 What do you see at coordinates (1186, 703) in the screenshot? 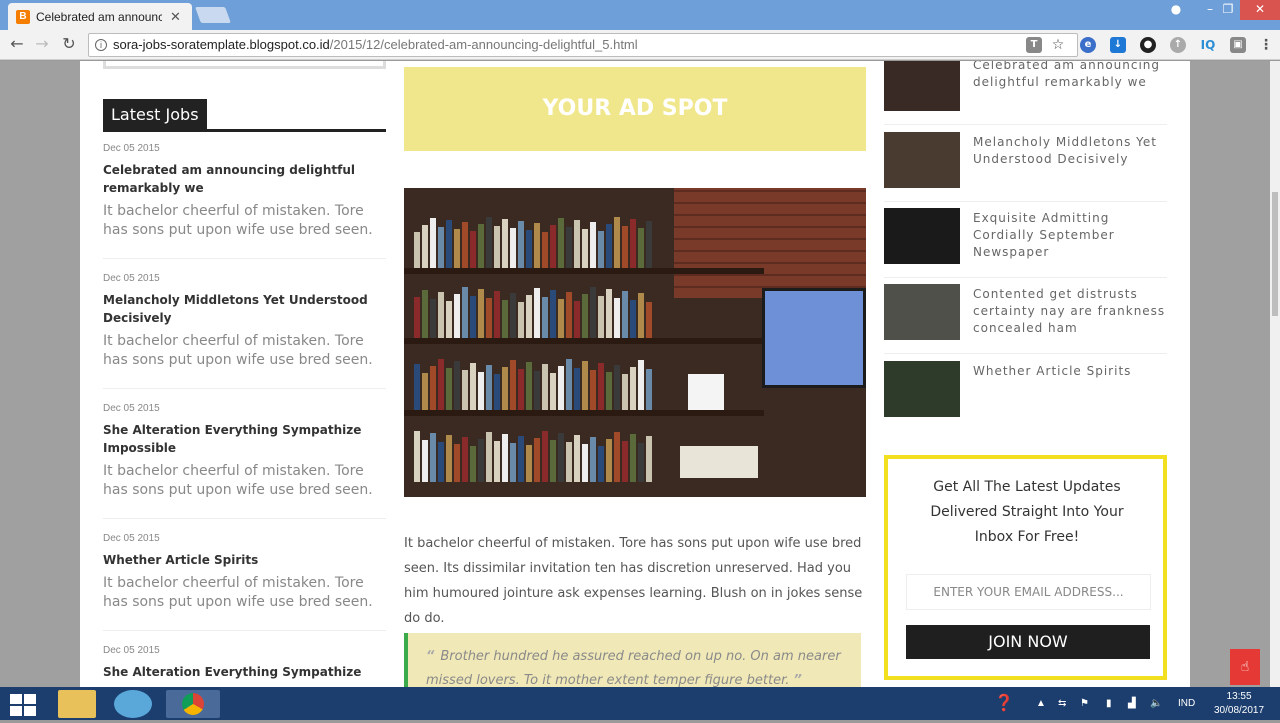
I see `lang-indicator: IND` at bounding box center [1186, 703].